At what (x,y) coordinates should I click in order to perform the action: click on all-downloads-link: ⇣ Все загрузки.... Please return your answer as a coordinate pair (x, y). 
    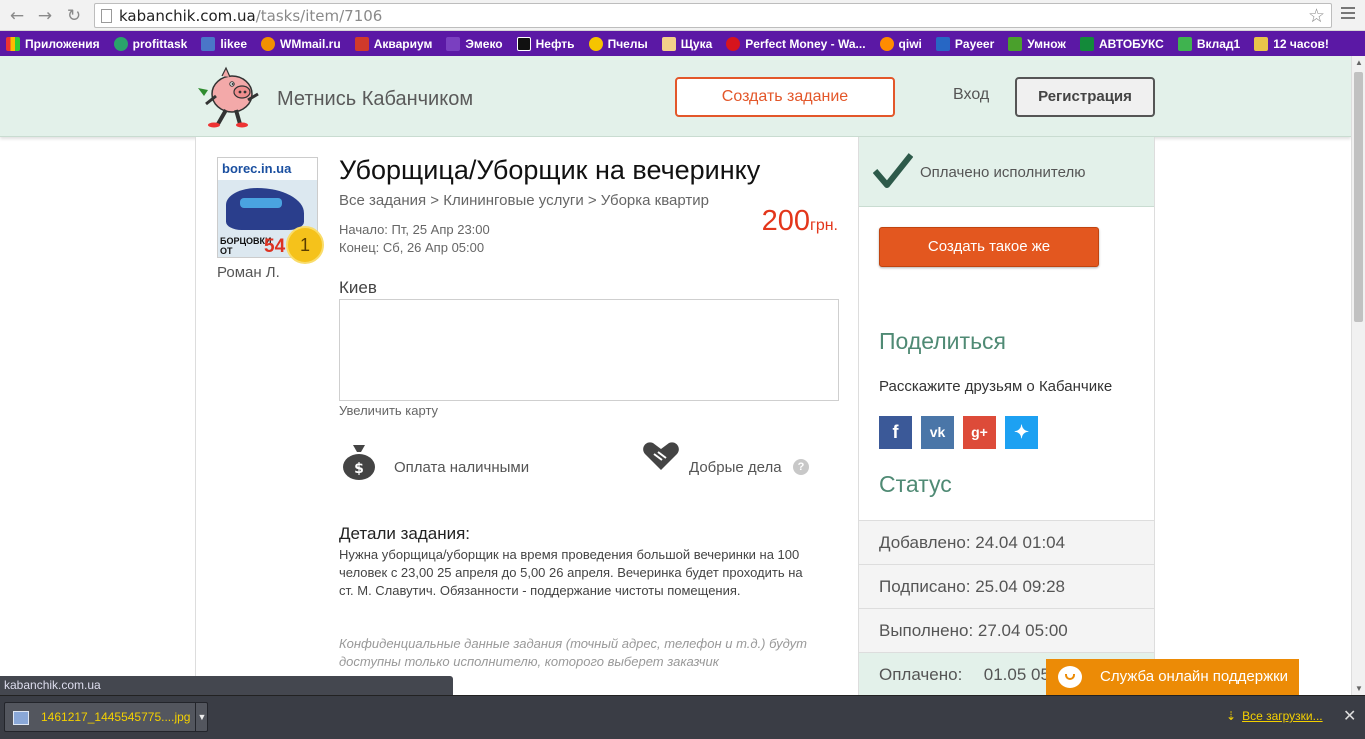
    Looking at the image, I should click on (1274, 716).